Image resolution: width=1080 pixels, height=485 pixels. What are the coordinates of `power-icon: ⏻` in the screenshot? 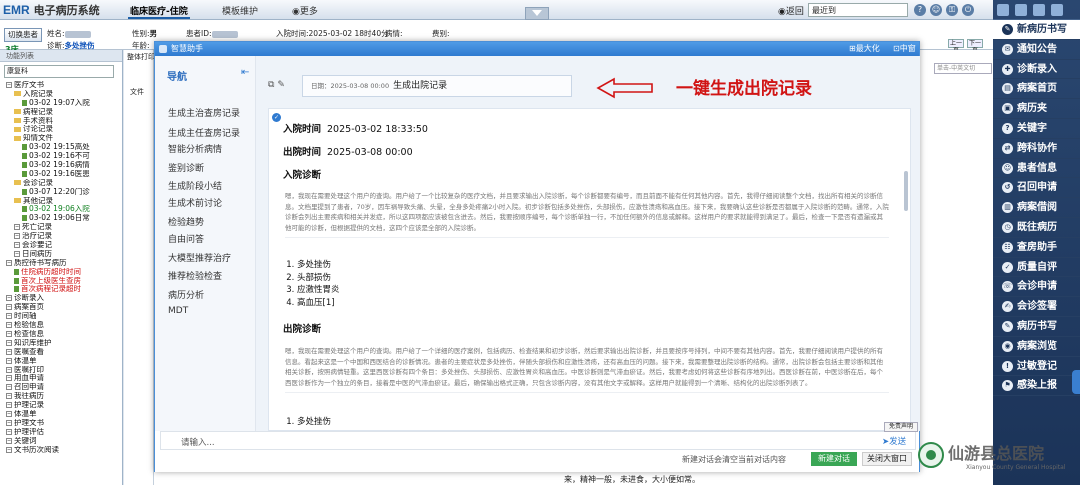 It's located at (968, 10).